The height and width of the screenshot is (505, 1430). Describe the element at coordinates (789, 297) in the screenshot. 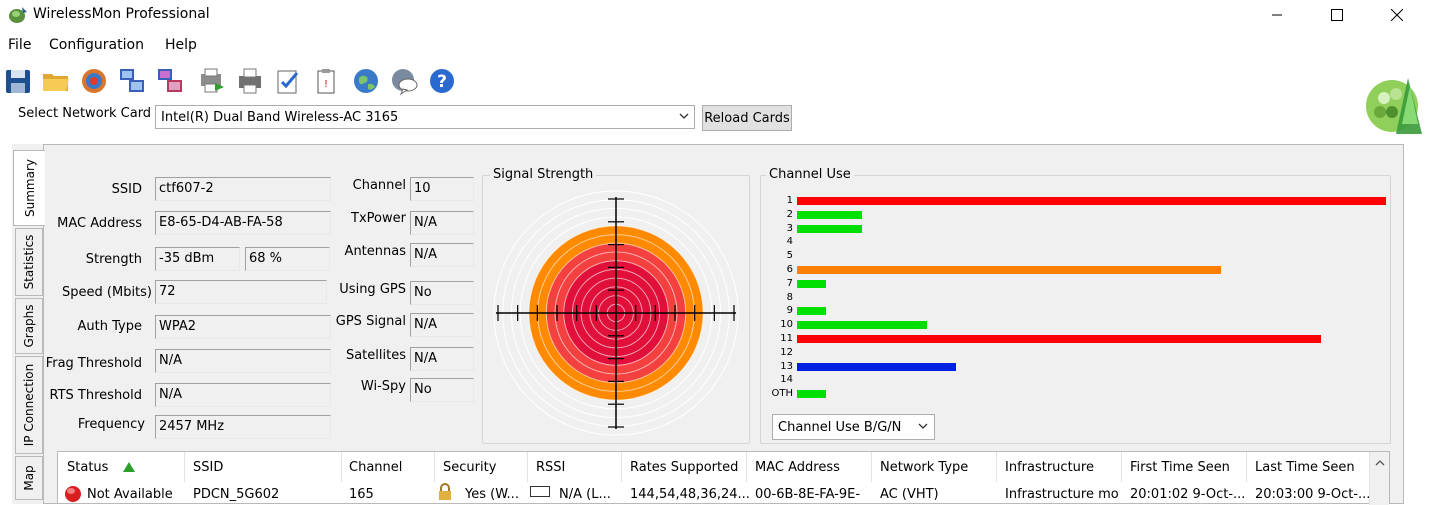

I see `channel-label: 8` at that location.